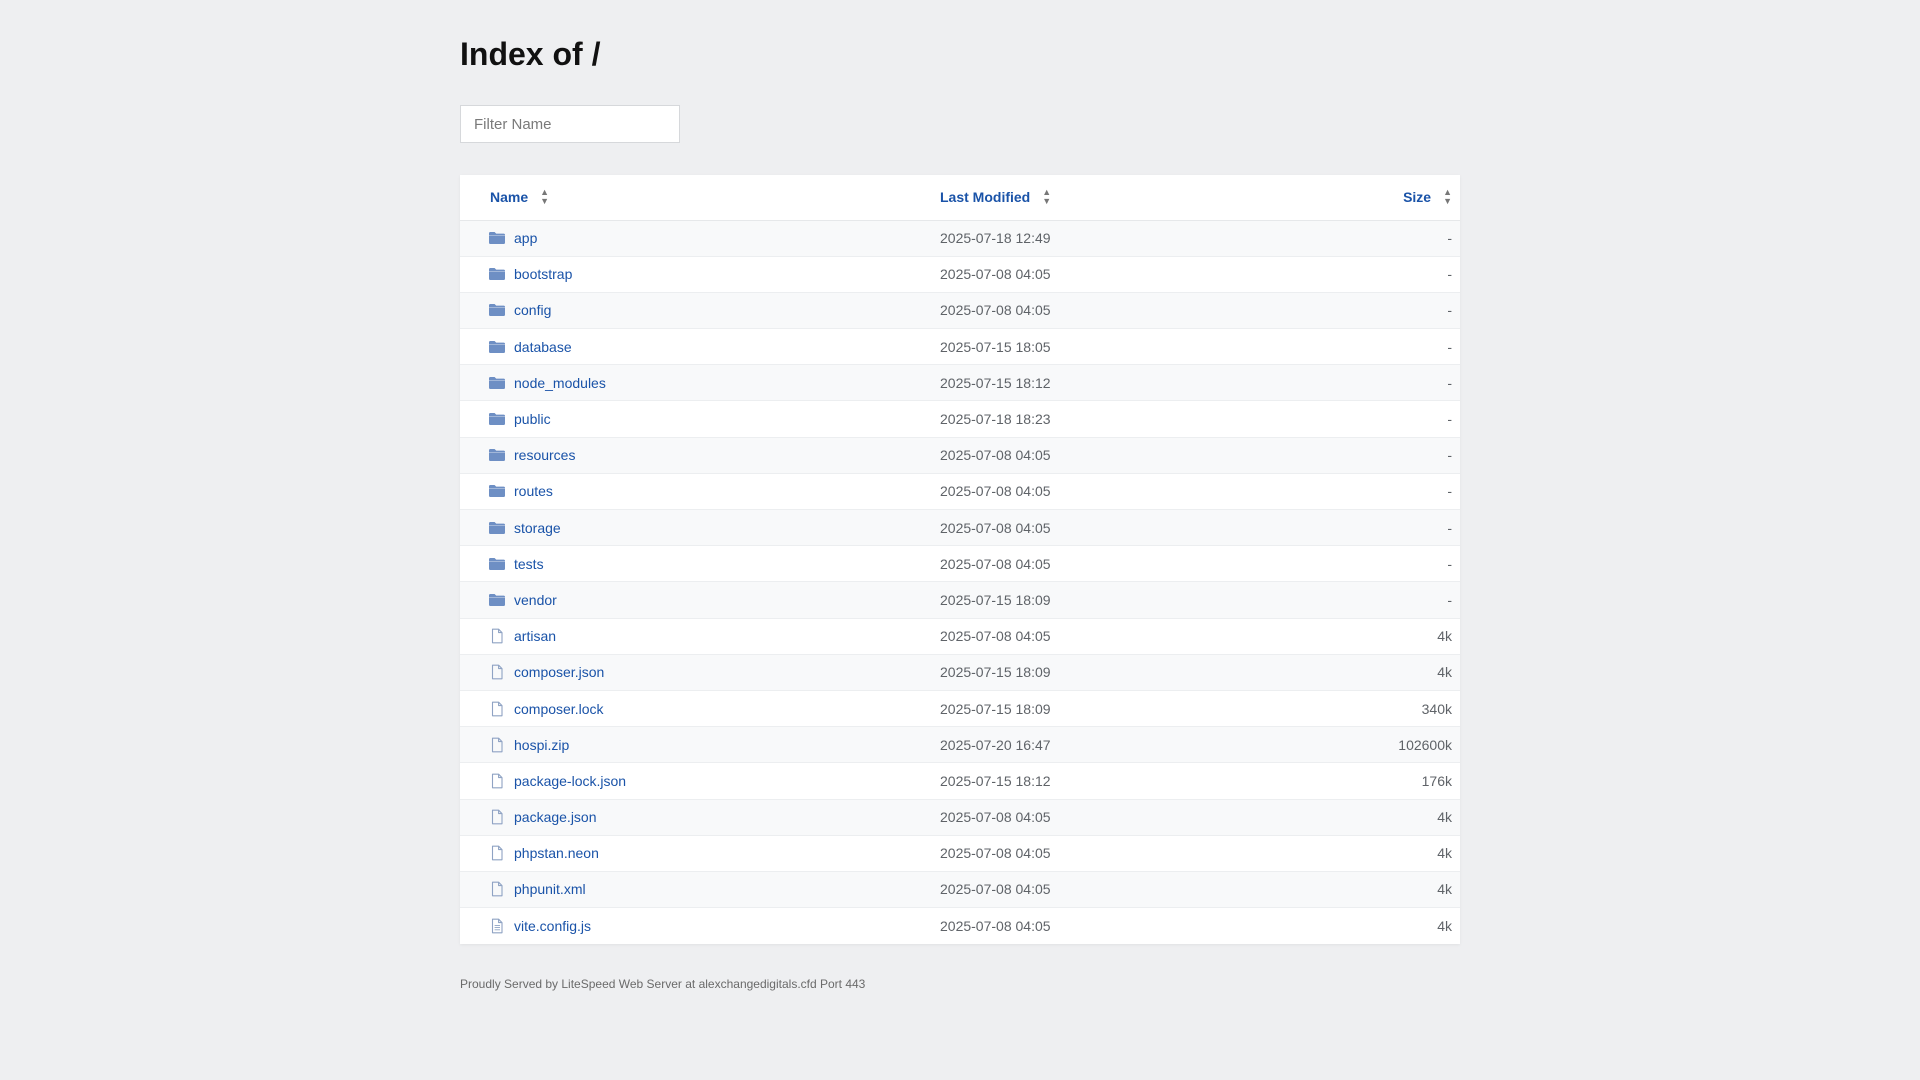 The height and width of the screenshot is (1080, 1920). Describe the element at coordinates (700, 383) in the screenshot. I see `cell-name: node_modules` at that location.